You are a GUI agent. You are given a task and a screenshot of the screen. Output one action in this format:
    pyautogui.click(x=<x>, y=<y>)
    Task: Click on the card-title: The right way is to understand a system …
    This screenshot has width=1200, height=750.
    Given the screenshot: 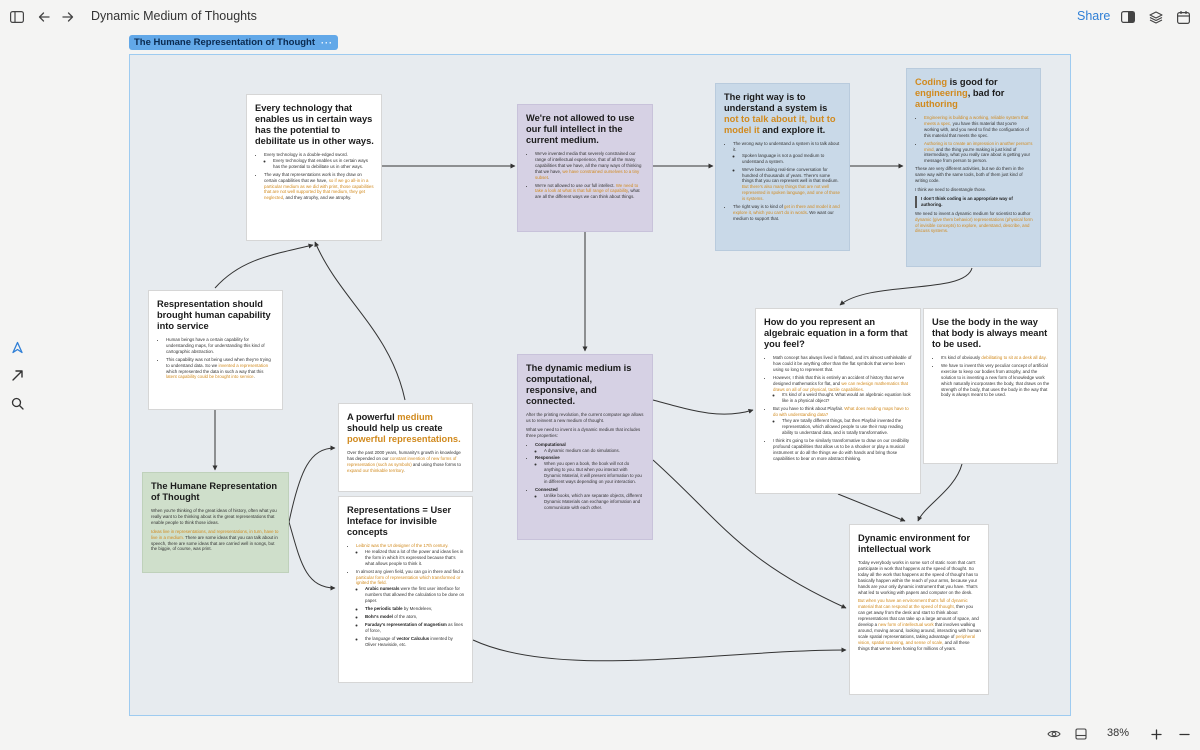 What is the action you would take?
    pyautogui.click(x=780, y=113)
    